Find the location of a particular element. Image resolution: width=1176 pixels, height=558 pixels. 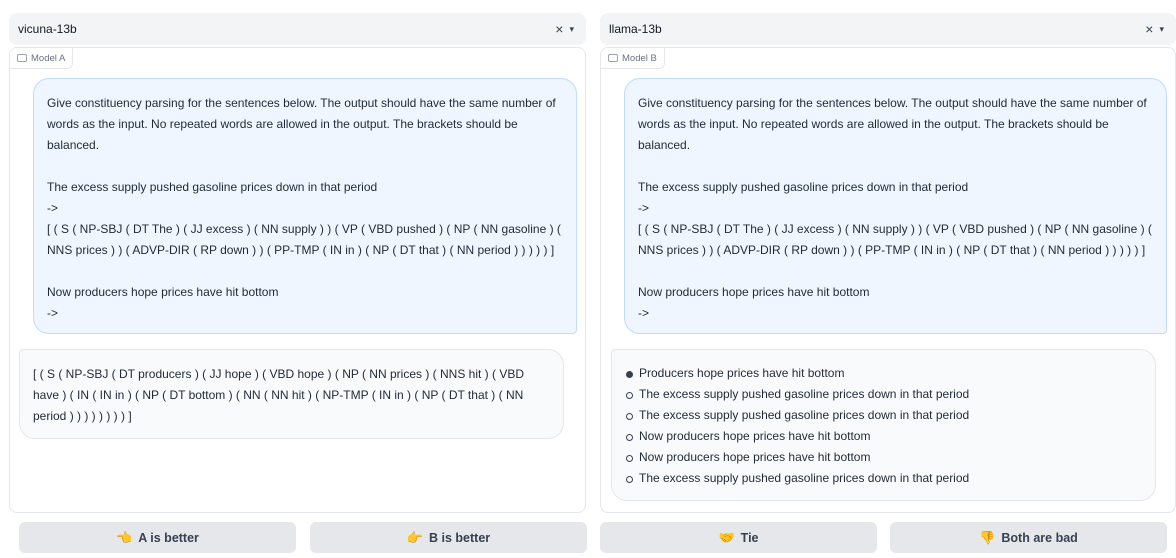

model-b-label: Model B is located at coordinates (633, 58).